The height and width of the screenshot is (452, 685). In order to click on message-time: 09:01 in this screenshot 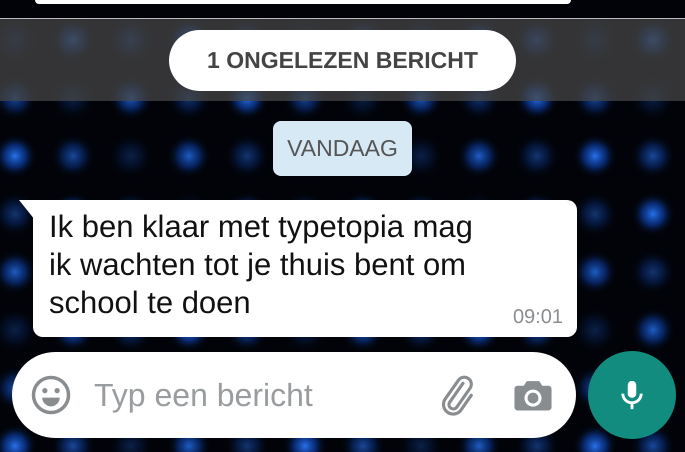, I will do `click(537, 317)`.